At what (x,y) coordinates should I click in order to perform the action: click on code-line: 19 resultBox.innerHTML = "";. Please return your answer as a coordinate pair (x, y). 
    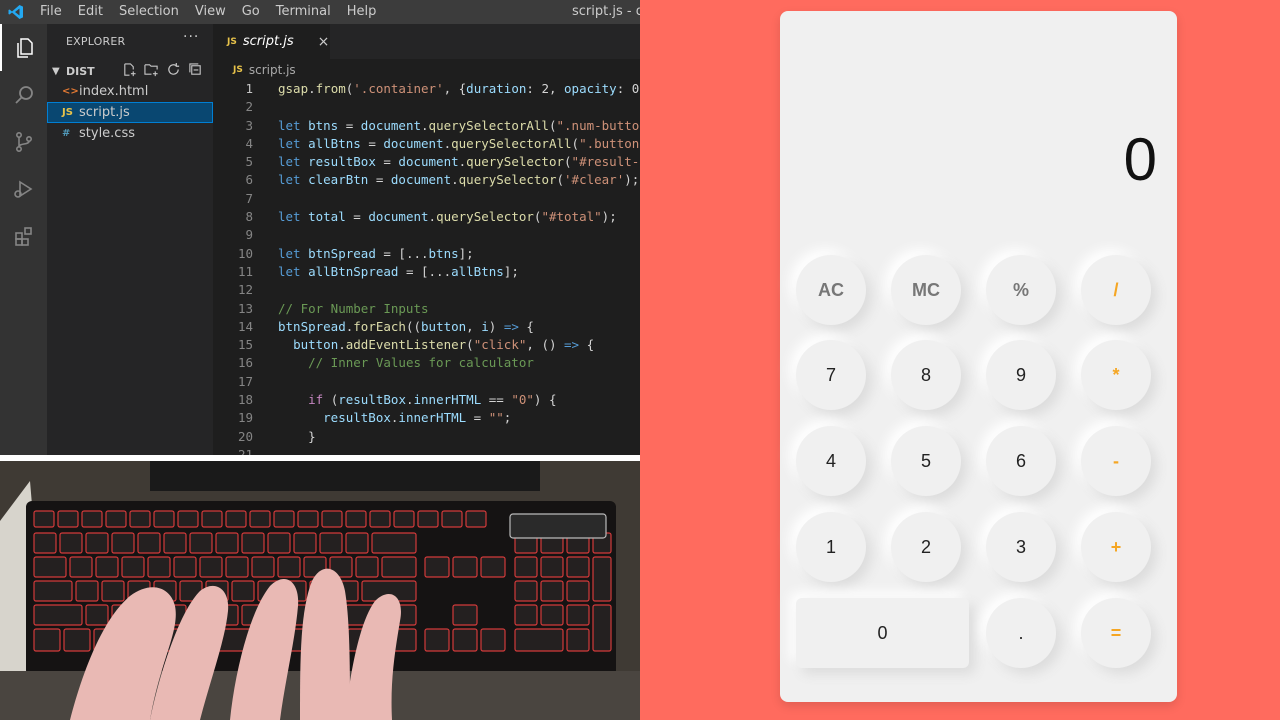
    Looking at the image, I should click on (426, 418).